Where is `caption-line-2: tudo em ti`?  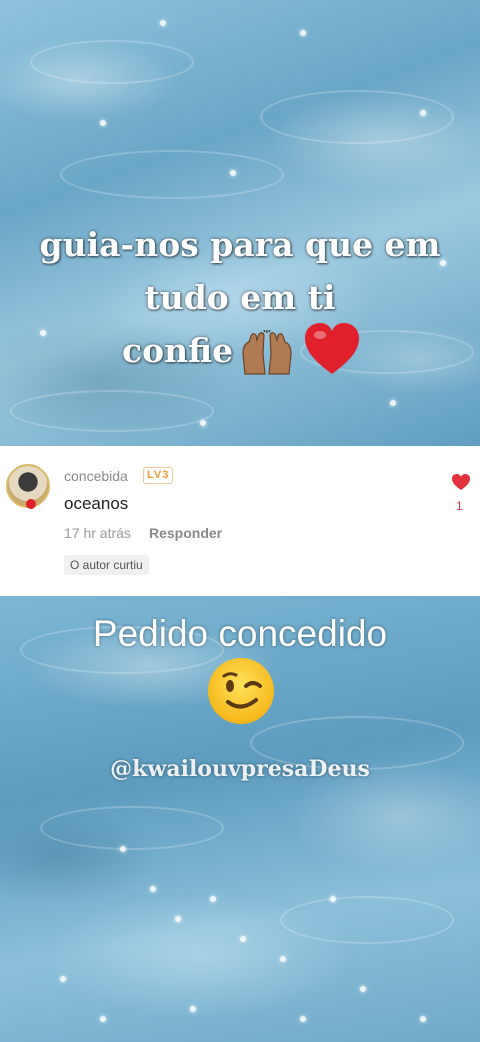 caption-line-2: tudo em ti is located at coordinates (240, 297).